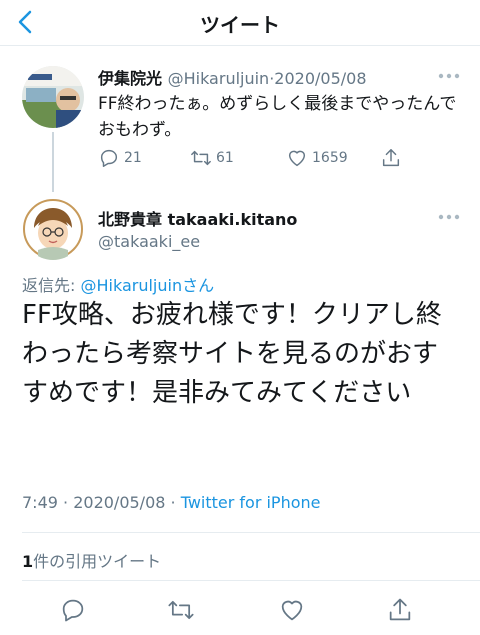 The height and width of the screenshot is (635, 480). Describe the element at coordinates (28, 561) in the screenshot. I see `quote-count: 1` at that location.